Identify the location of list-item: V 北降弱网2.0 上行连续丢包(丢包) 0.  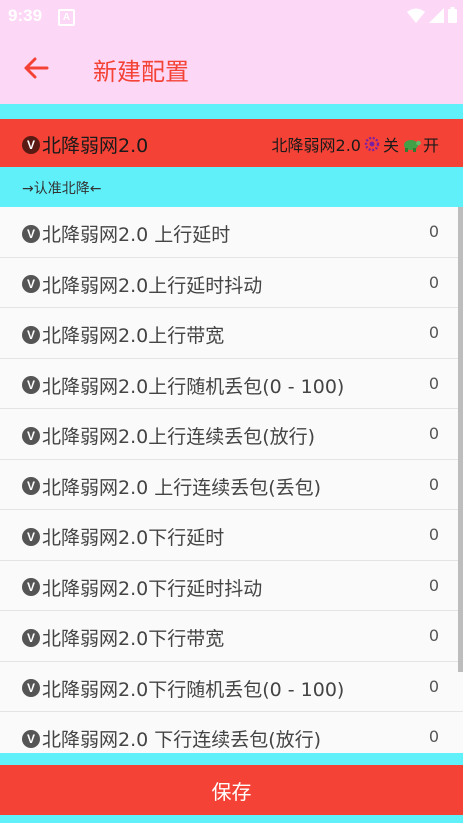
(231, 485).